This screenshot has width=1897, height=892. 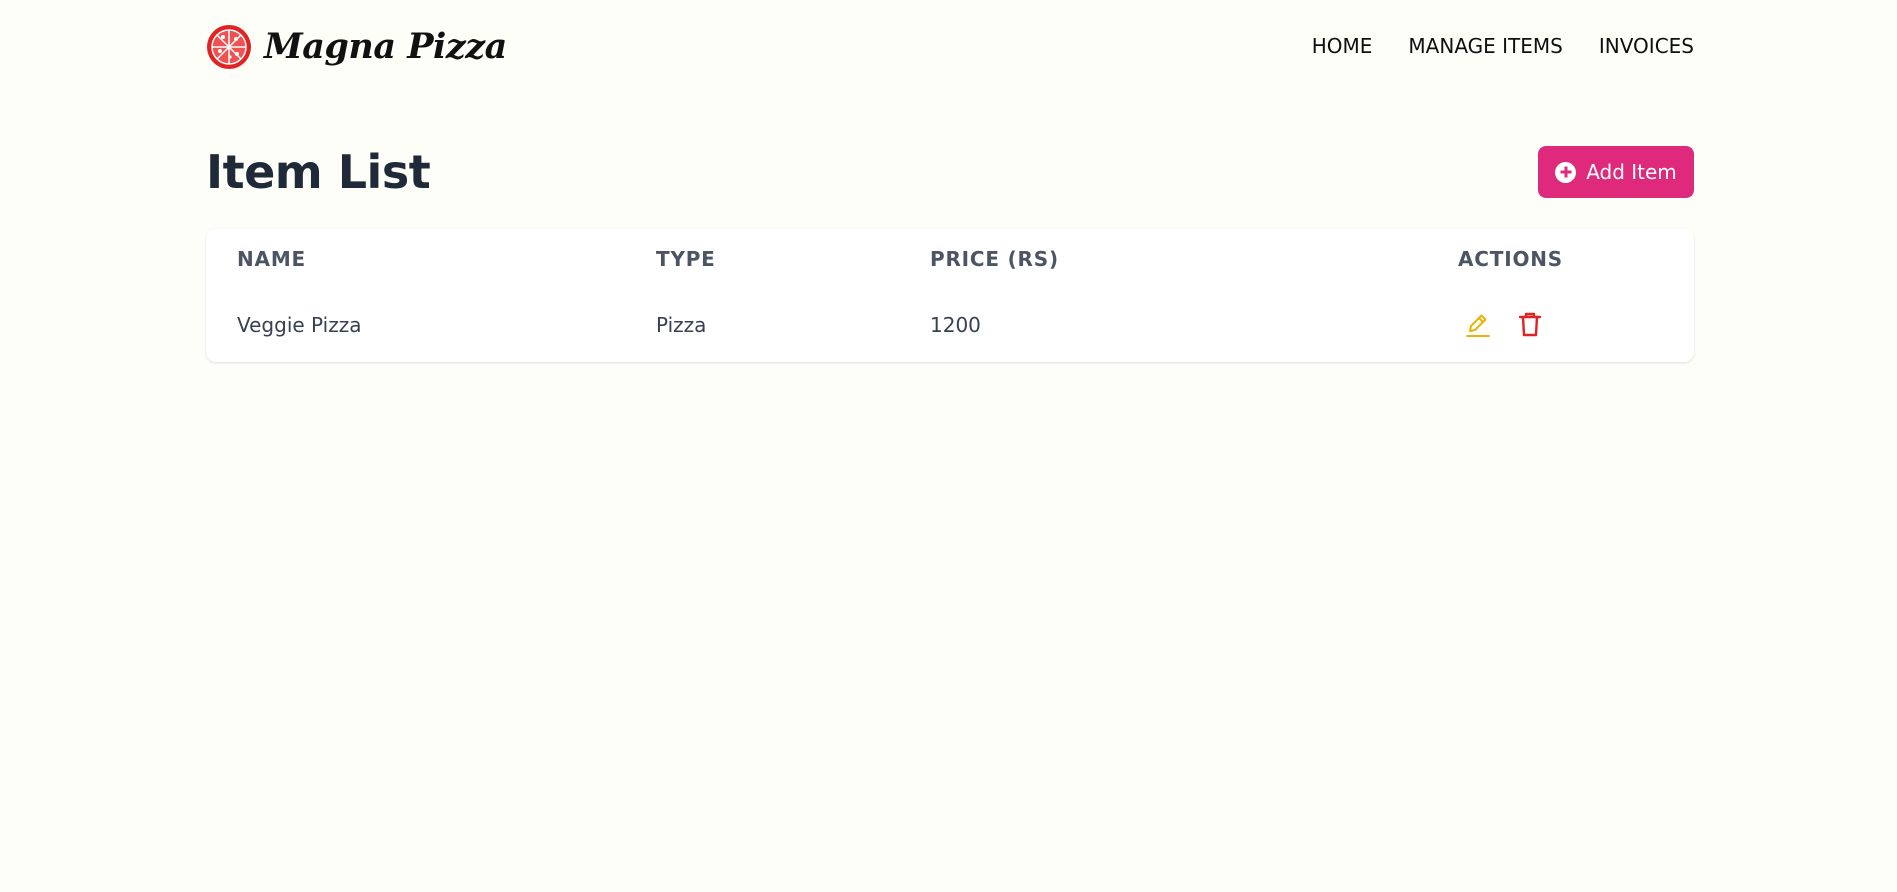 I want to click on nav-manage-items-link: MANAGE ITEMS, so click(x=1485, y=46).